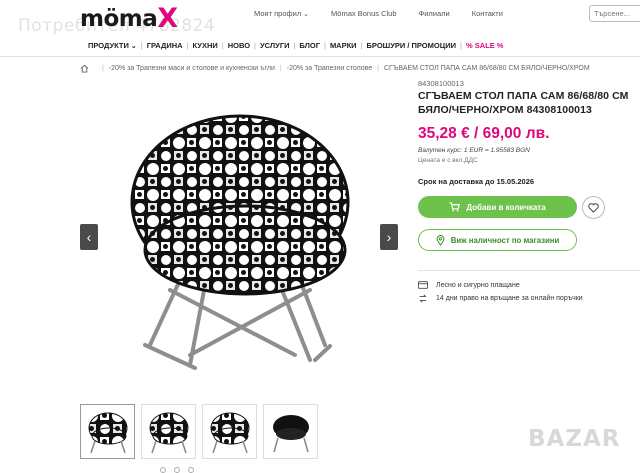 This screenshot has width=640, height=473. What do you see at coordinates (363, 13) in the screenshot?
I see `bonus-club-link: Mömax Bonus Club` at bounding box center [363, 13].